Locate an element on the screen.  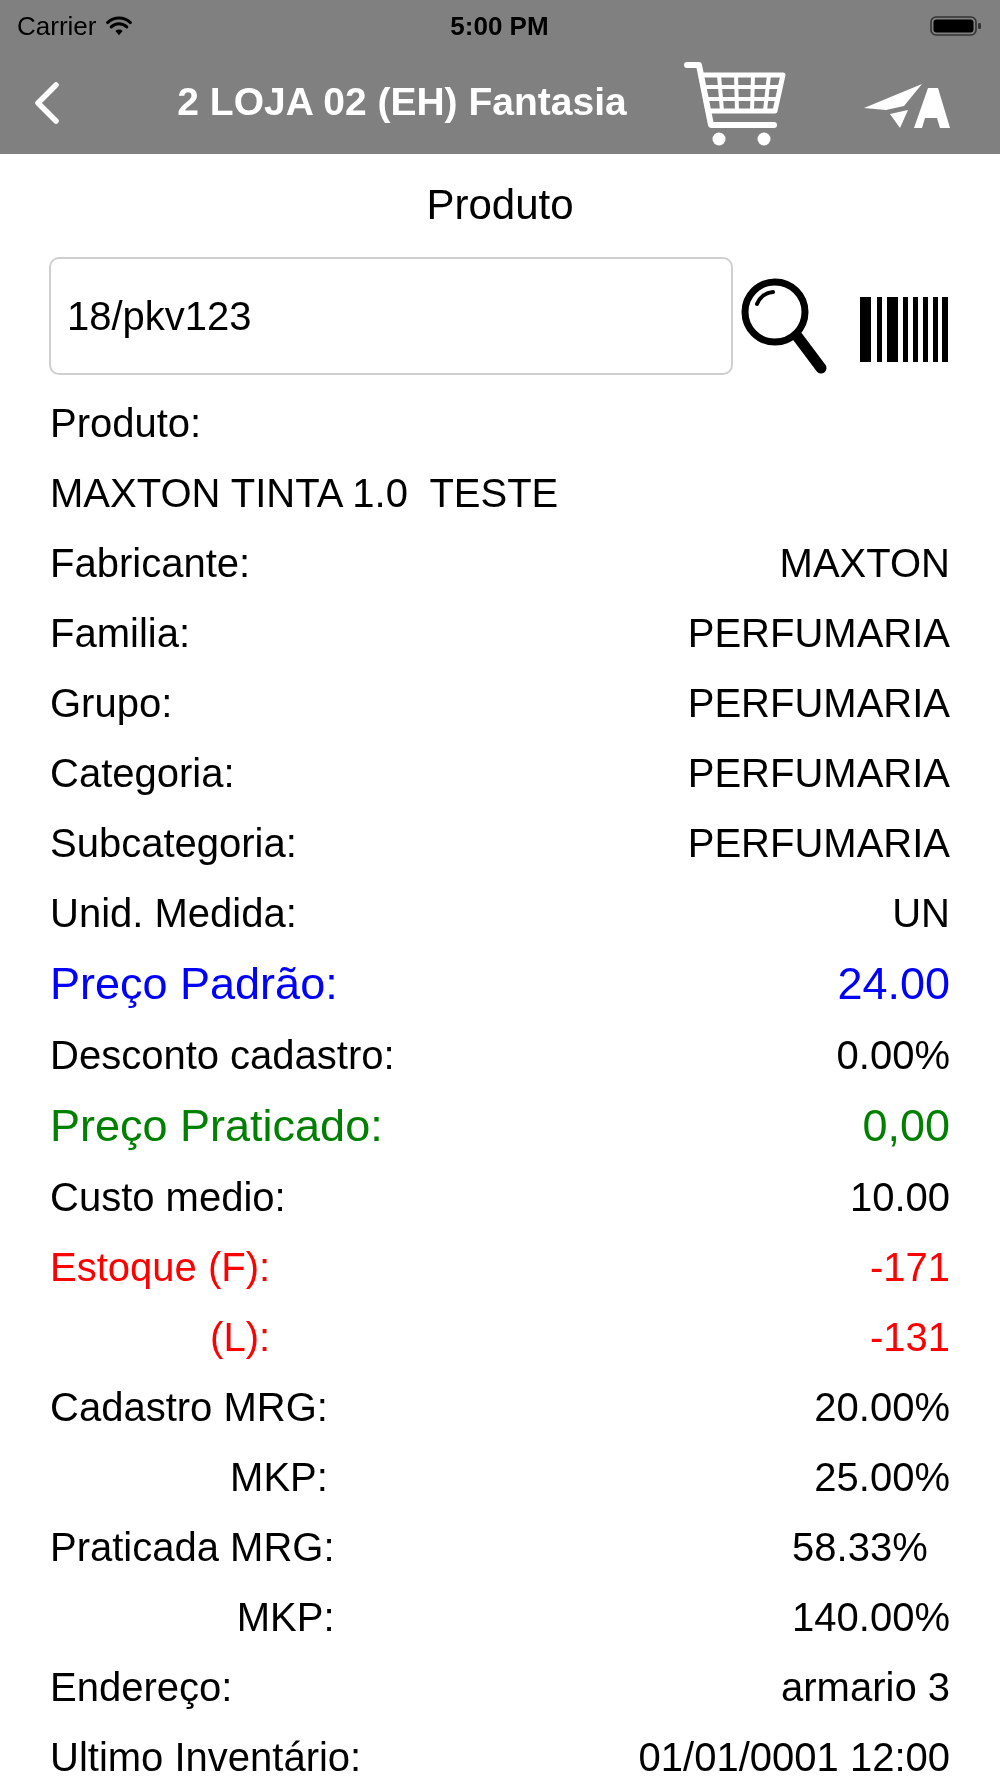
field-value: -171 is located at coordinates (909, 1267).